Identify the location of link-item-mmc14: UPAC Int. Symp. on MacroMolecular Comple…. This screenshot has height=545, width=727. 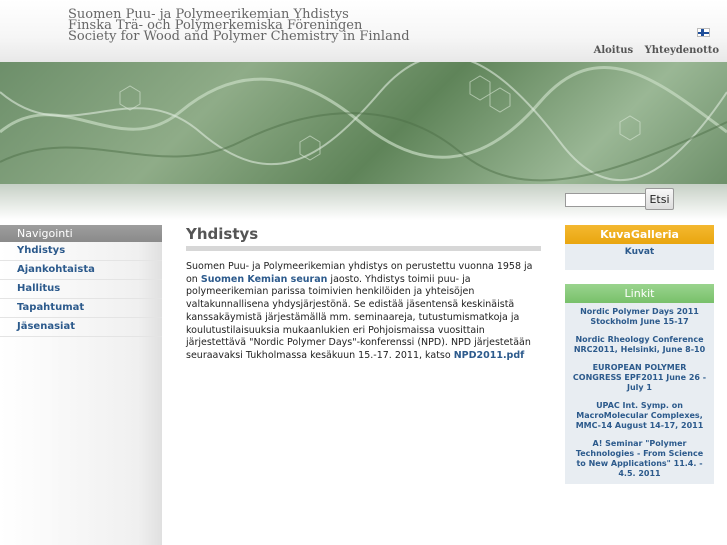
(639, 416).